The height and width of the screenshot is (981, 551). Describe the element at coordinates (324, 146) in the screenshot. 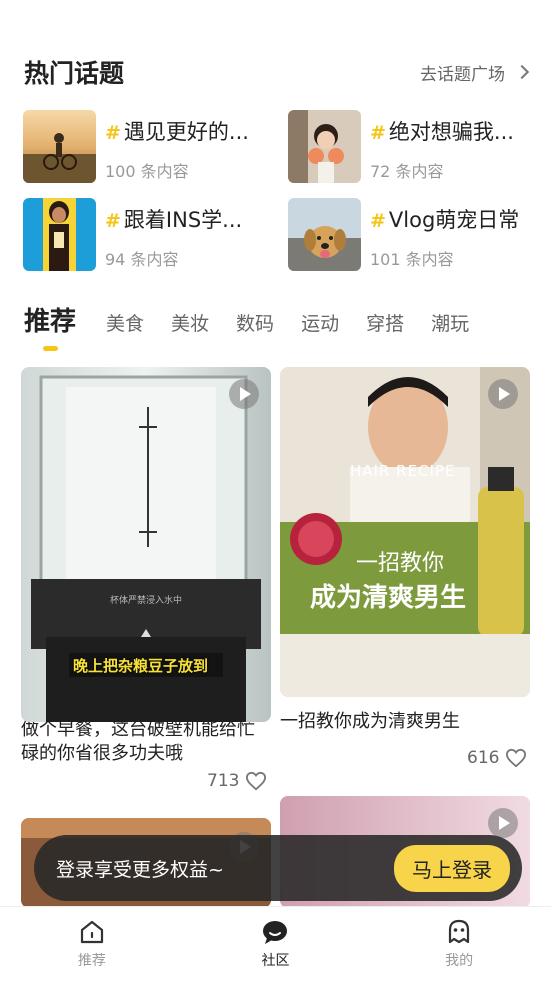

I see `topic-thumbnail-girl-grapefruit` at that location.